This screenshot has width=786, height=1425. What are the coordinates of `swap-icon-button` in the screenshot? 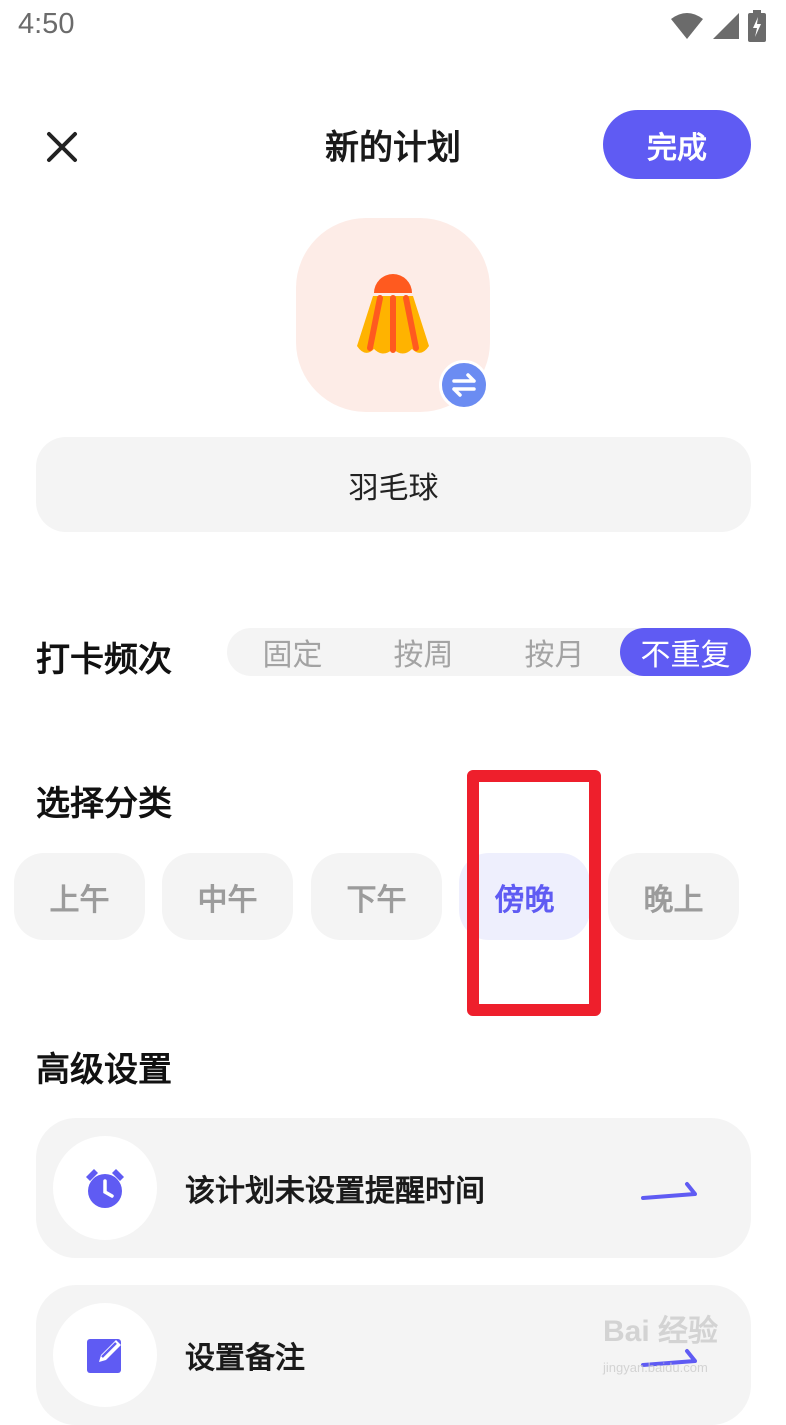 It's located at (464, 385).